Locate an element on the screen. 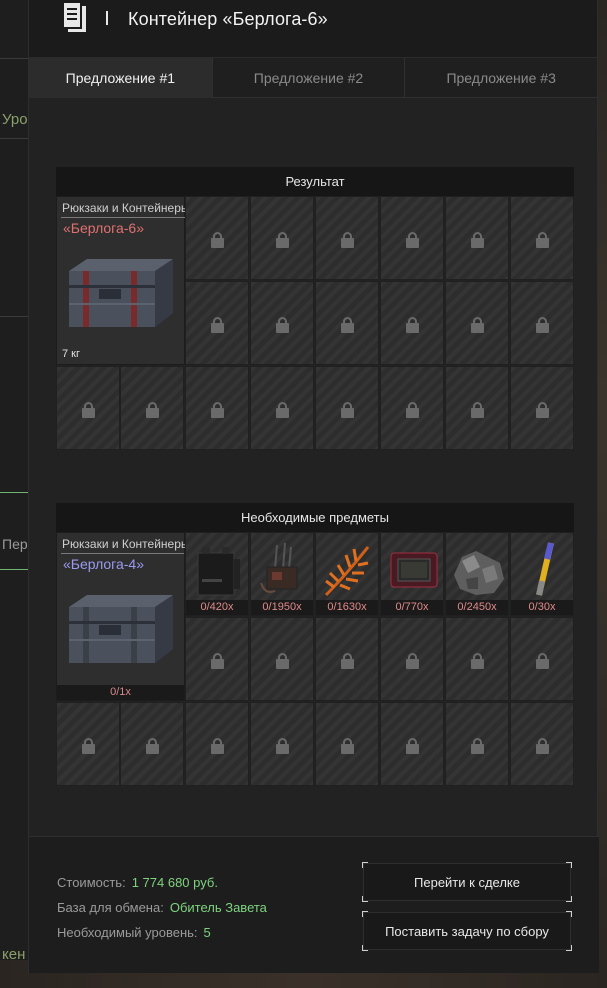 Image resolution: width=607 pixels, height=988 pixels. required-item-cell: 0/2450x is located at coordinates (477, 574).